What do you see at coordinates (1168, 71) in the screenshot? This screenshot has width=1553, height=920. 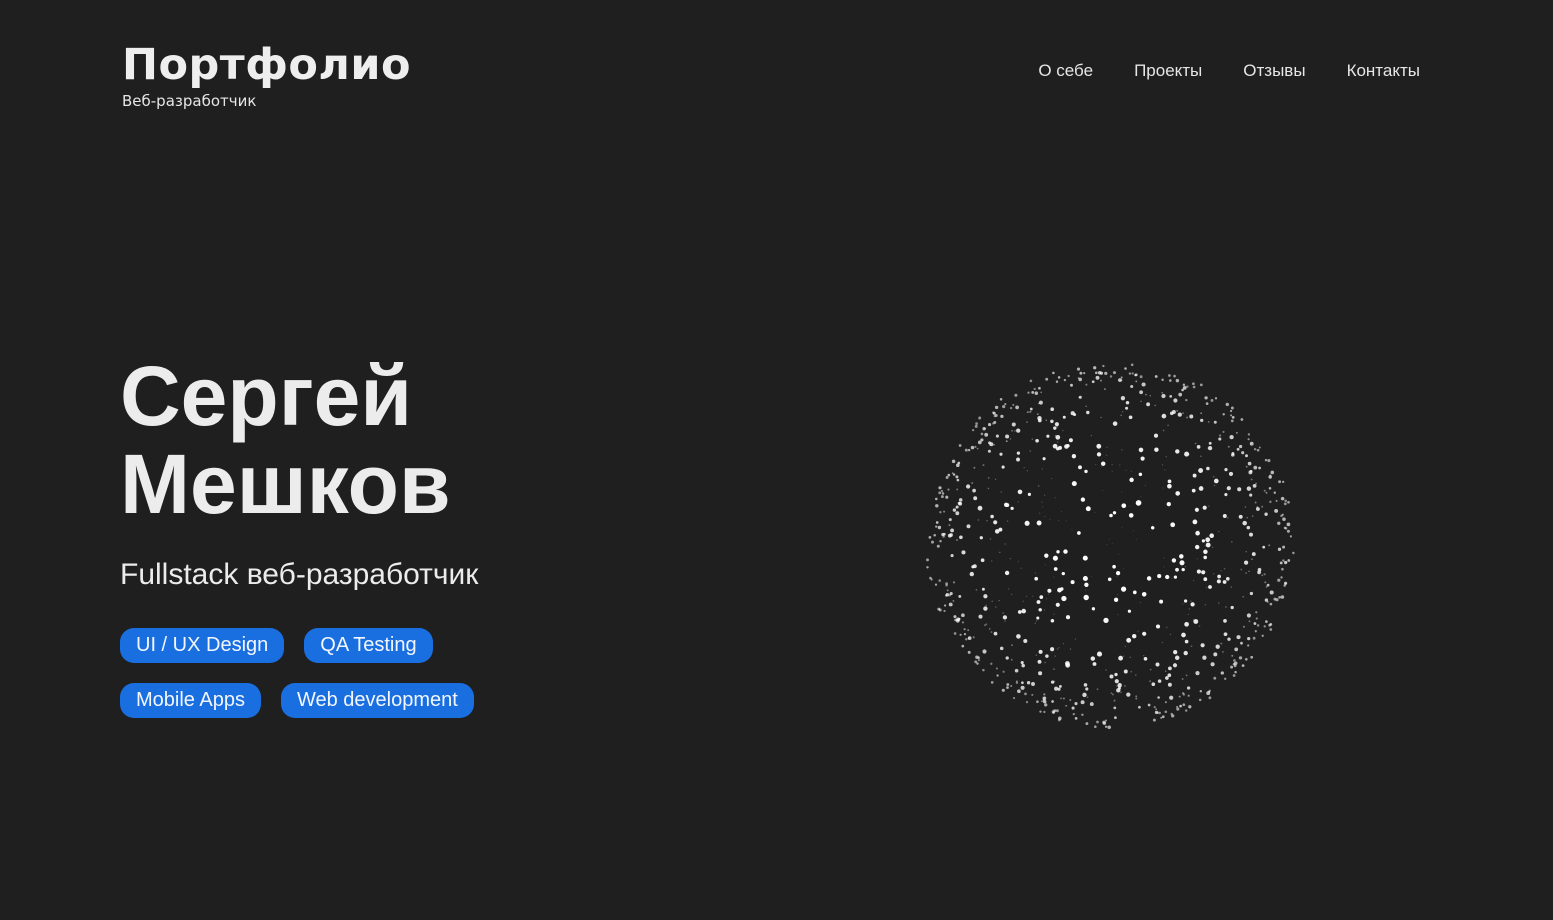 I see `nav-link-projects: Проекты` at bounding box center [1168, 71].